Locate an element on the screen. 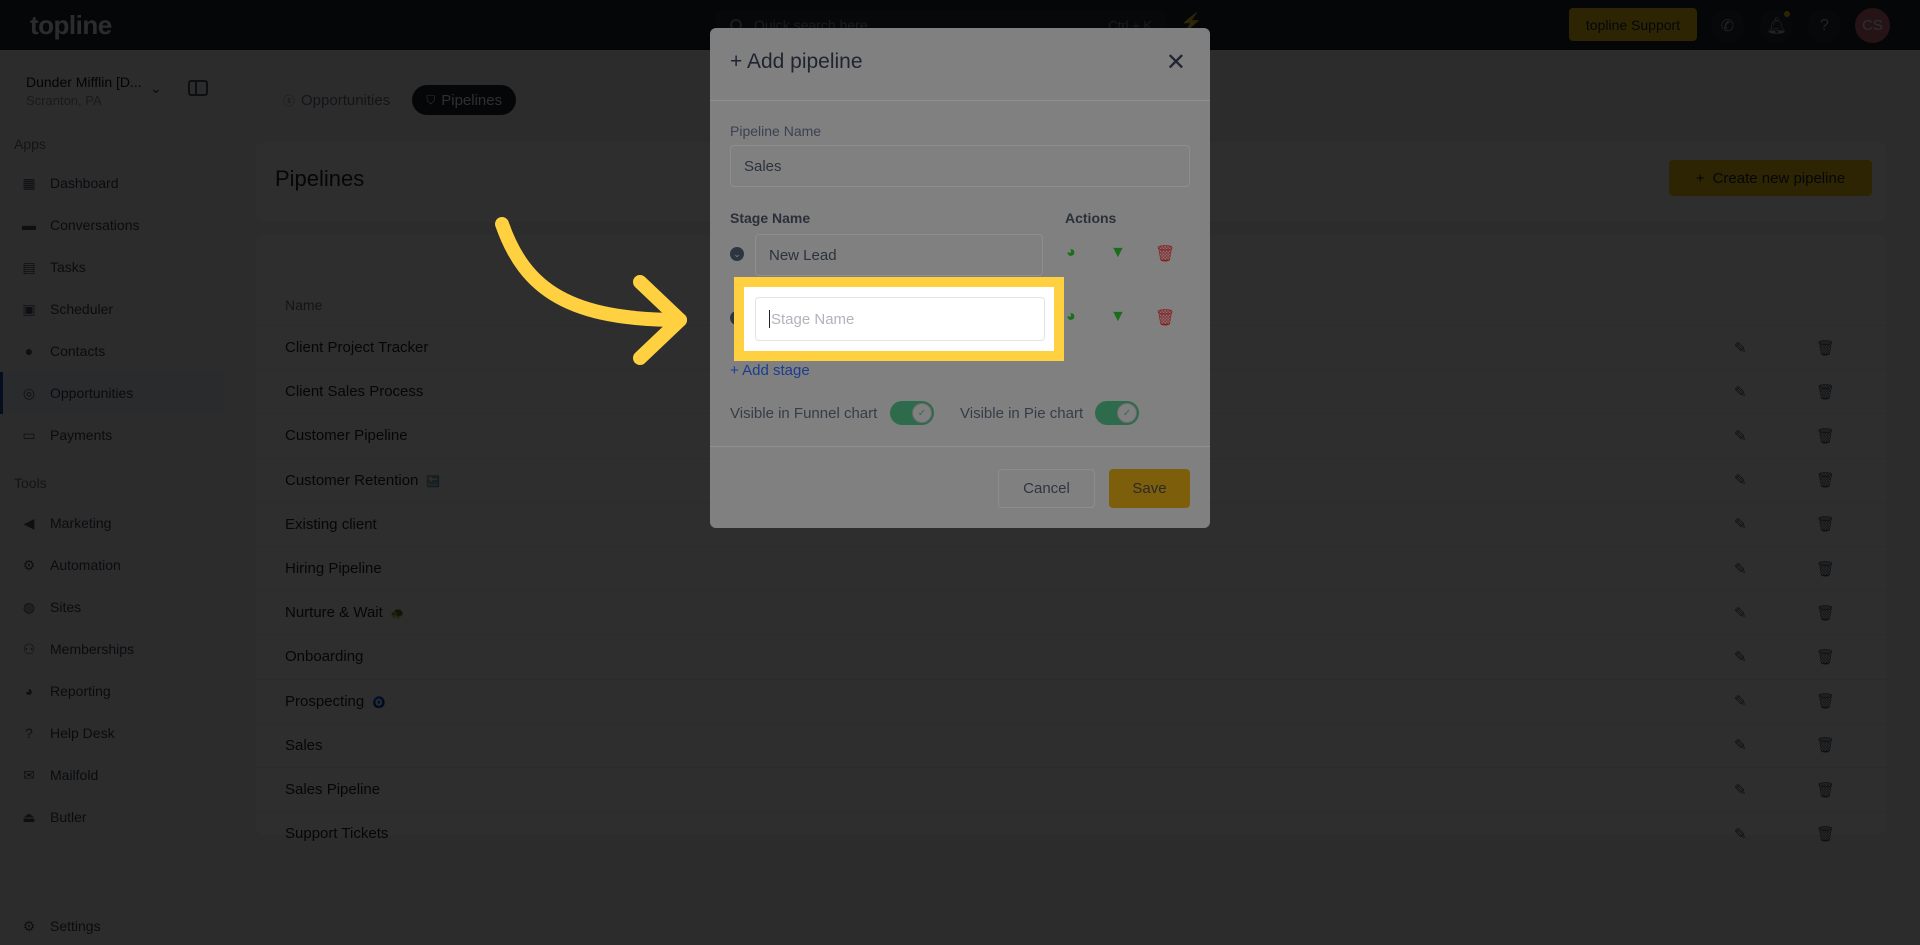  funnel-toggle-label: Visible in Funnel chart is located at coordinates (804, 413).